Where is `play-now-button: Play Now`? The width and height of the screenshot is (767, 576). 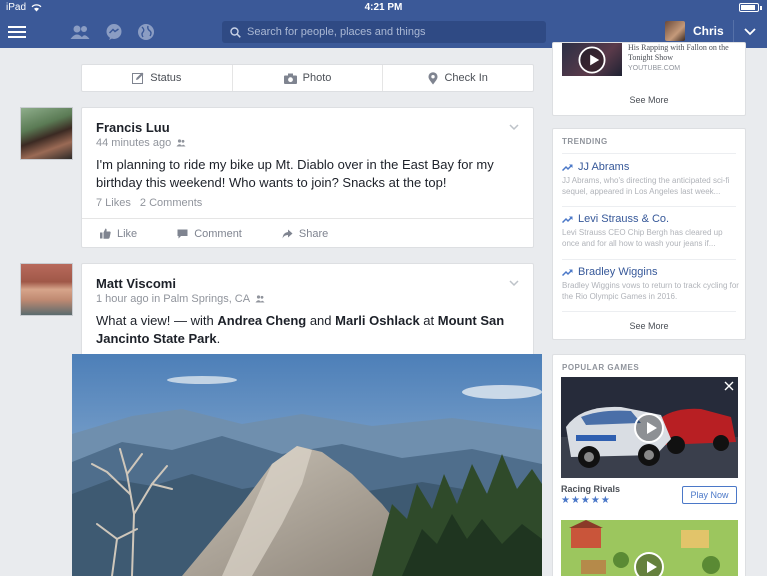
play-now-button: Play Now is located at coordinates (709, 495).